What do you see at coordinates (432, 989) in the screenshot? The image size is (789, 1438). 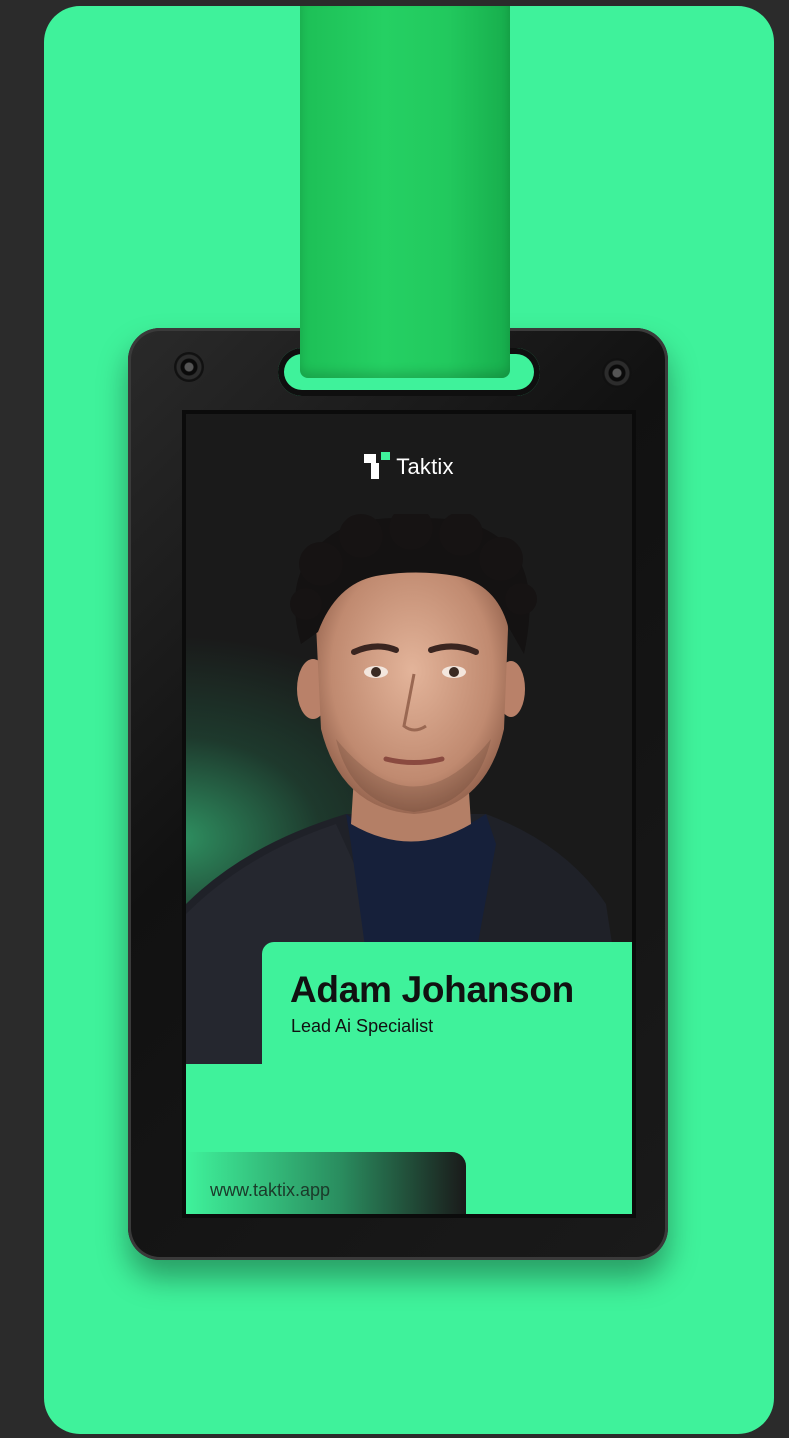 I see `person-name: Adam Johanson` at bounding box center [432, 989].